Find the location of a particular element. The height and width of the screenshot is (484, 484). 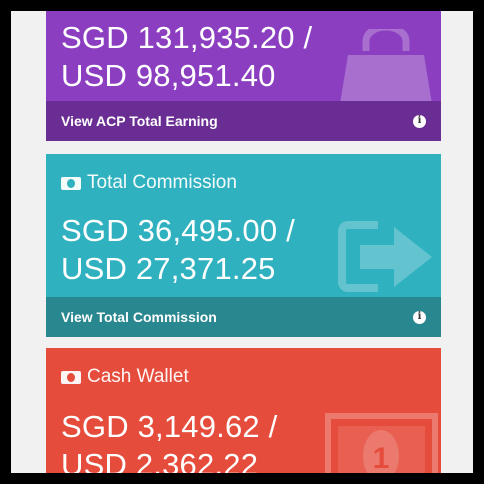

shopping-bag-icon is located at coordinates (386, 66).